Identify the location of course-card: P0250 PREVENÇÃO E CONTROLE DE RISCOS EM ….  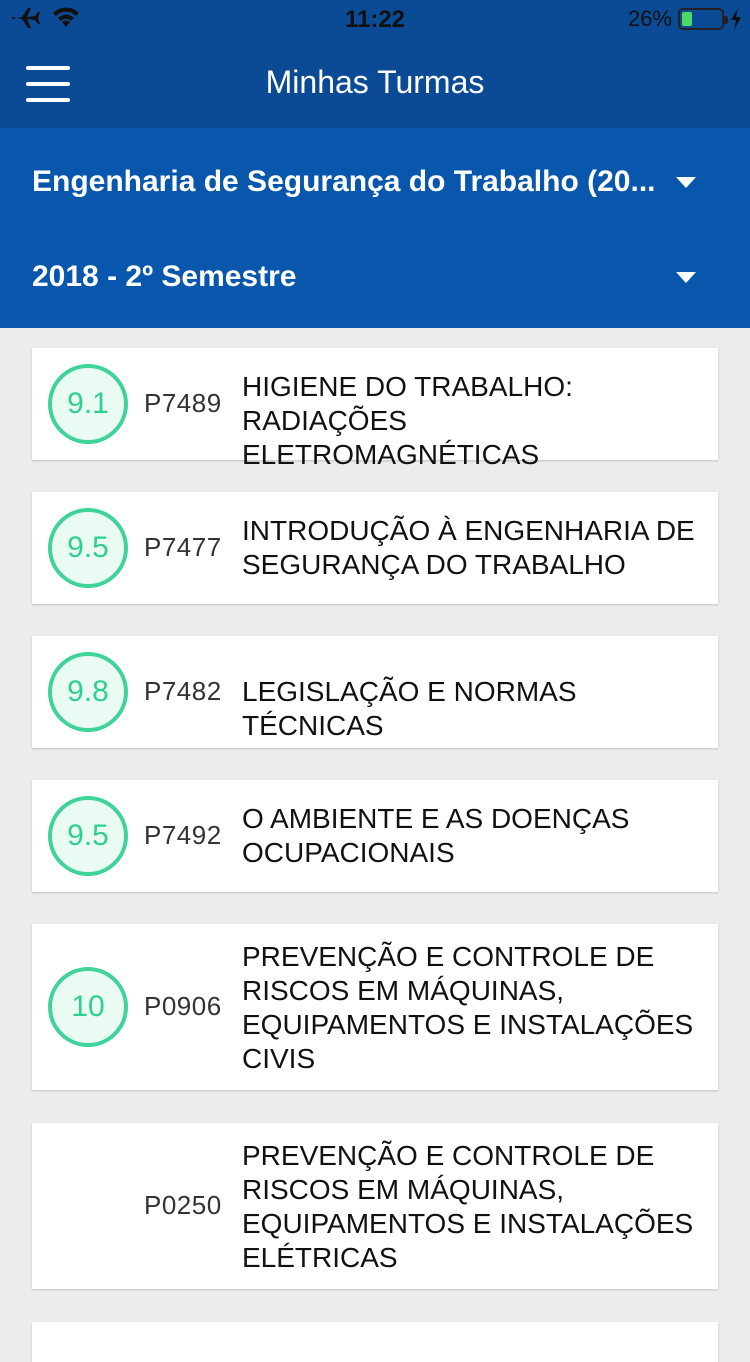
(375, 1206).